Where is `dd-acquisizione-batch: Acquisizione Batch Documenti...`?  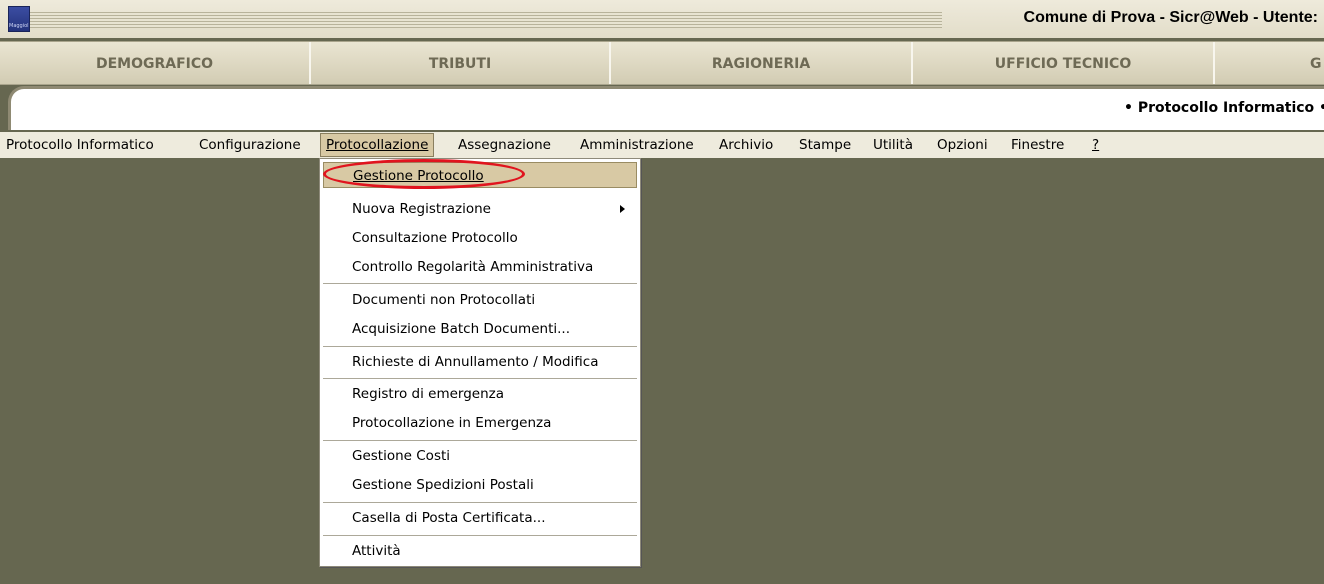 dd-acquisizione-batch: Acquisizione Batch Documenti... is located at coordinates (480, 329).